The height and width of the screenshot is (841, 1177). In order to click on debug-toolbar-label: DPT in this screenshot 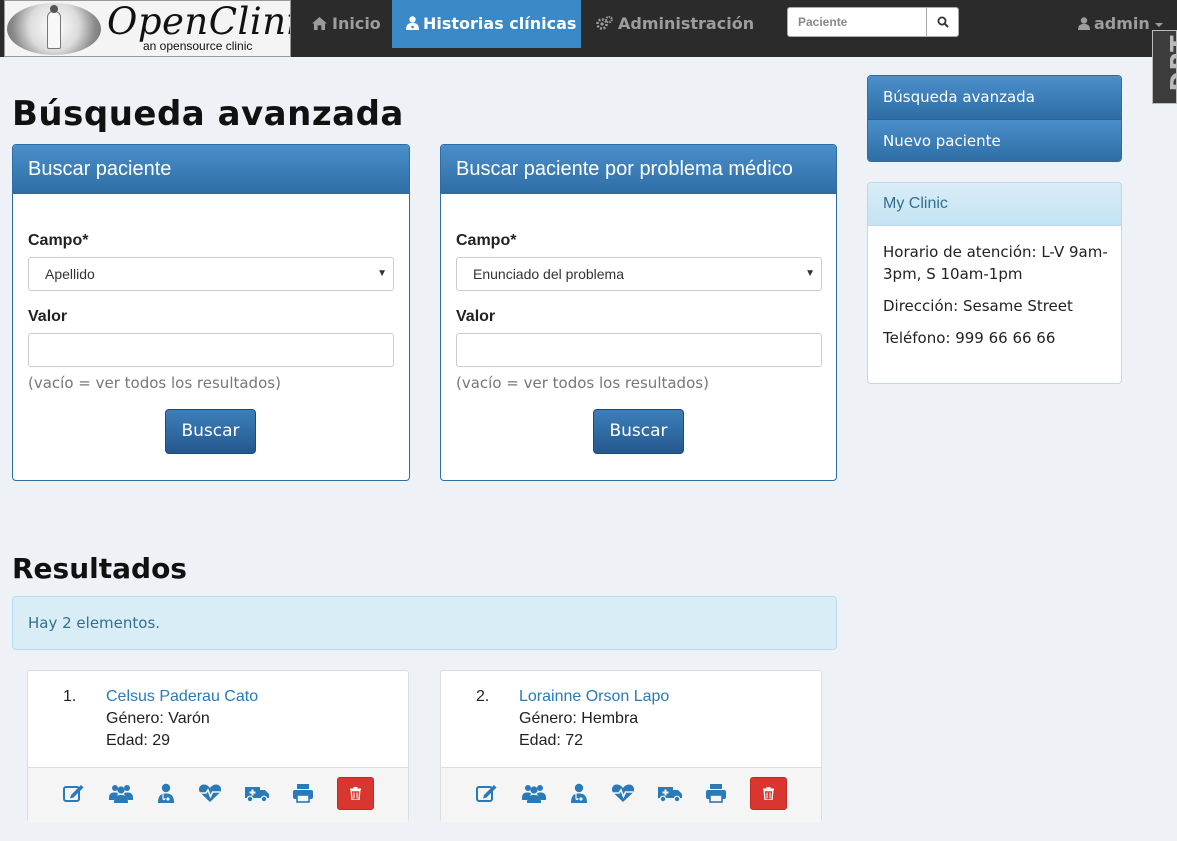, I will do `click(1171, 63)`.